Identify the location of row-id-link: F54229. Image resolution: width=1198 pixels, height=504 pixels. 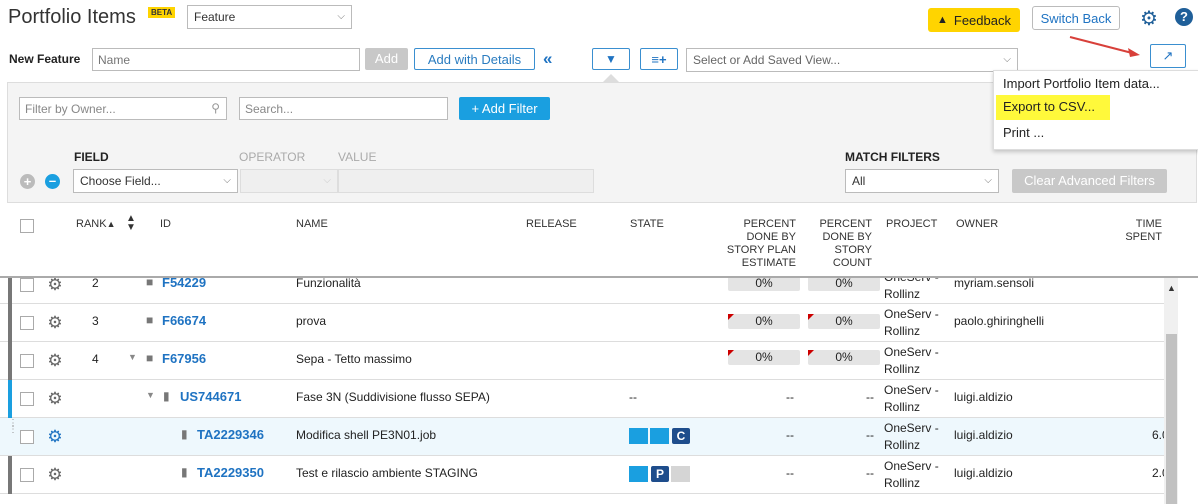
(184, 284).